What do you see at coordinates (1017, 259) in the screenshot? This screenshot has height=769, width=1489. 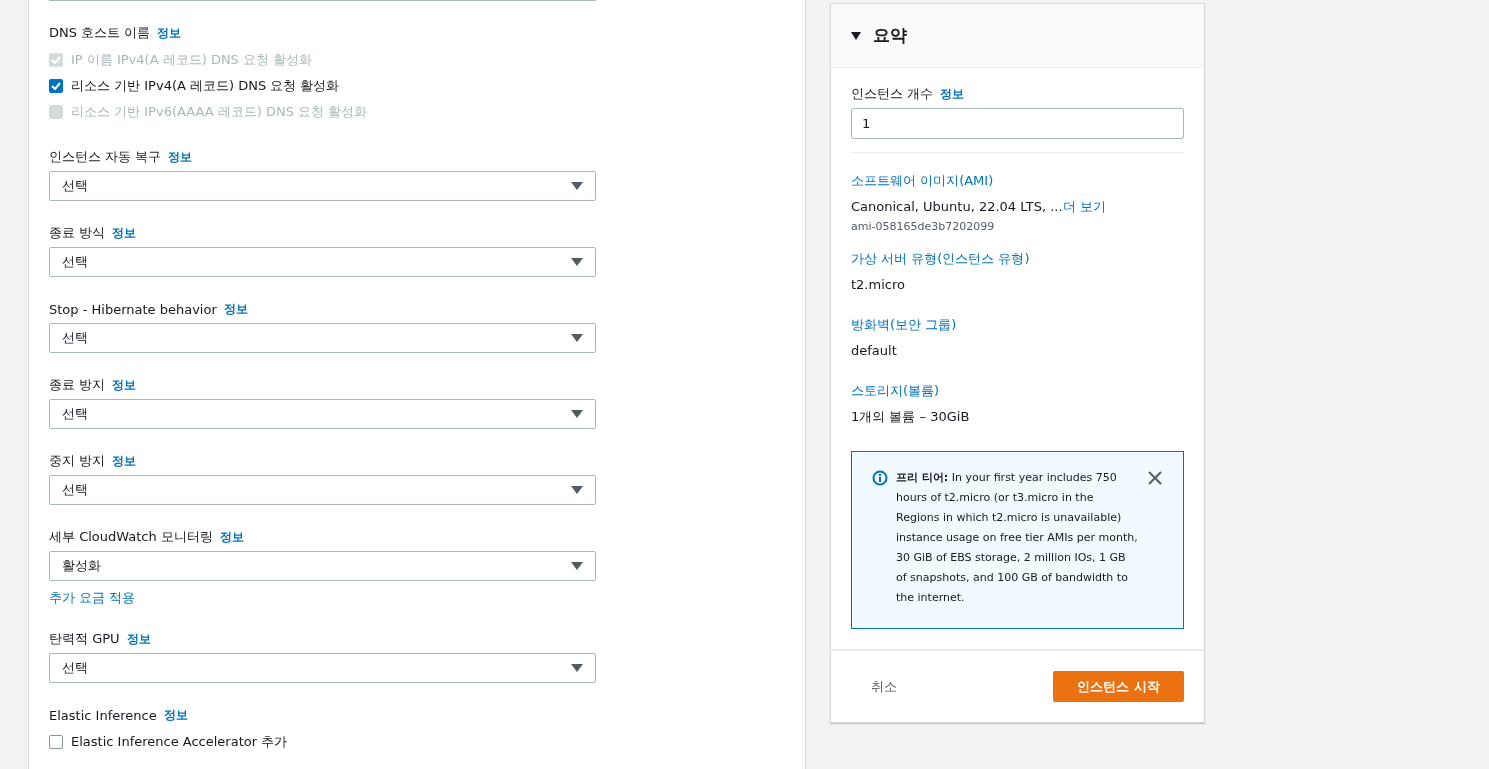 I see `section-link: 가상 서버 유형(인스턴스 유형)` at bounding box center [1017, 259].